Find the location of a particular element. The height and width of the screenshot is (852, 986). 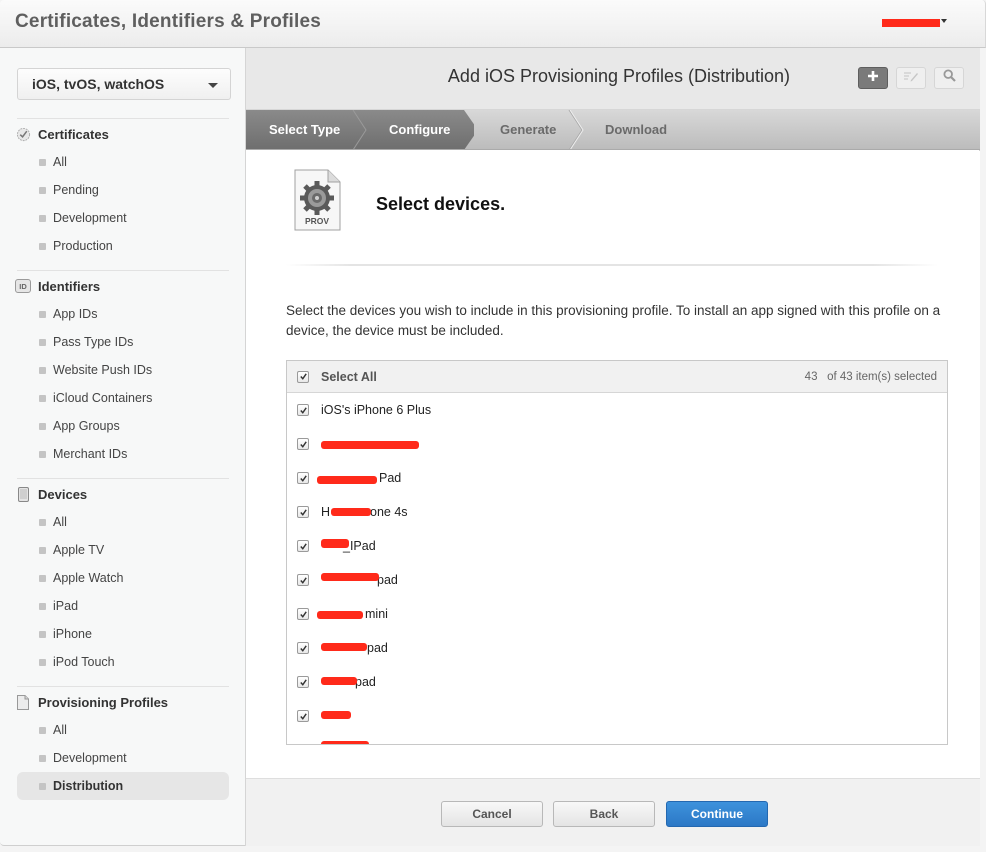

sidebar-heading-provisioning-profiles: Provisioning Profiles is located at coordinates (123, 702).